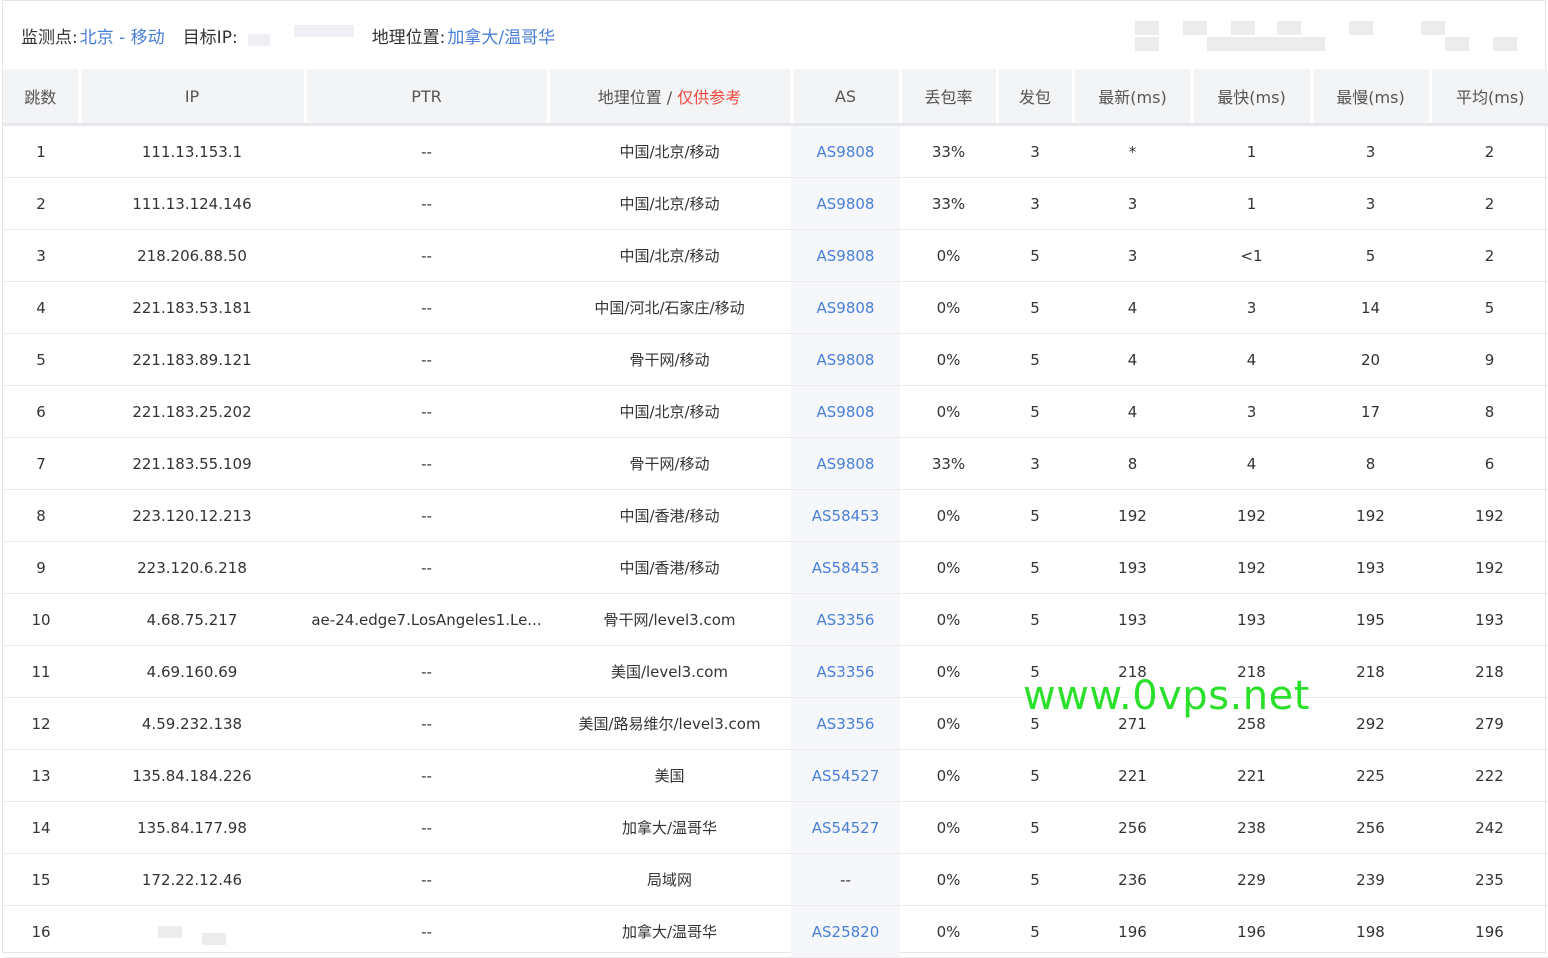 The width and height of the screenshot is (1548, 958). Describe the element at coordinates (669, 307) in the screenshot. I see `cell-geo: 中国/河北/石家庄/移动` at that location.